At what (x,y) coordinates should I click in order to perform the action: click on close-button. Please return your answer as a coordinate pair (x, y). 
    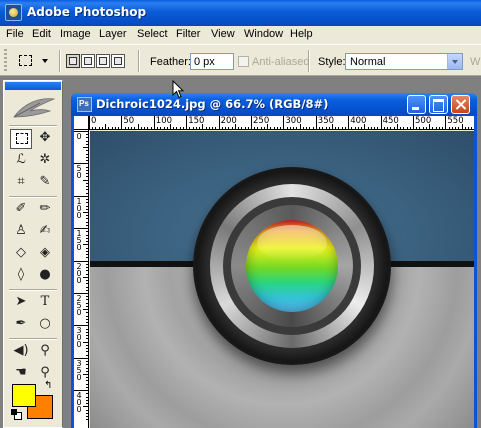
    Looking at the image, I should click on (460, 104).